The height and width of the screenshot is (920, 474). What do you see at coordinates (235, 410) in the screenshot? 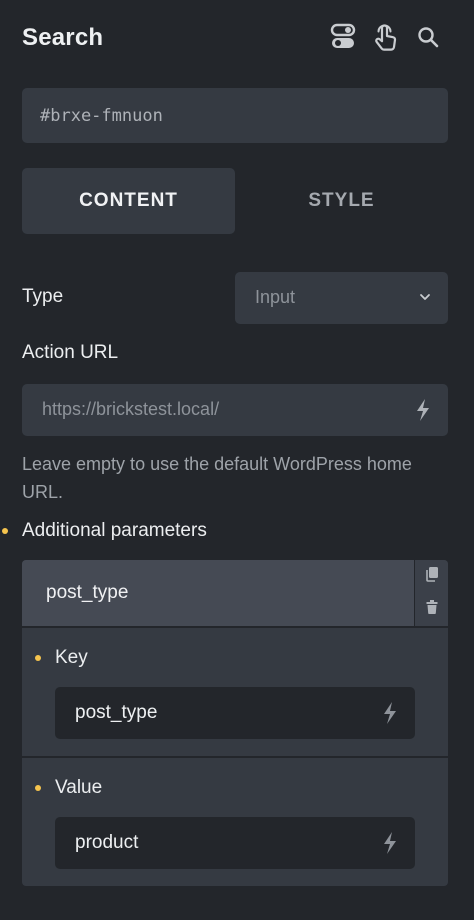
I see `action-url-input: https://brickstest.local/` at bounding box center [235, 410].